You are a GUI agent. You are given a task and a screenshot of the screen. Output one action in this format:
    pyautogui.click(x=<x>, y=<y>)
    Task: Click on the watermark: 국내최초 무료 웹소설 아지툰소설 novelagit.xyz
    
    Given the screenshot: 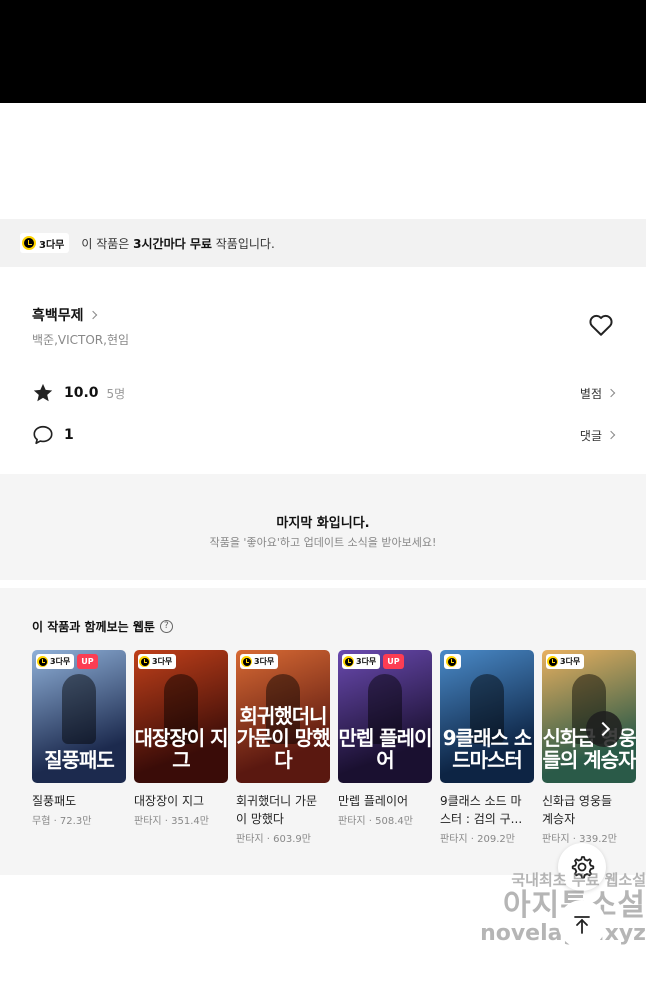 What is the action you would take?
    pyautogui.click(x=563, y=908)
    